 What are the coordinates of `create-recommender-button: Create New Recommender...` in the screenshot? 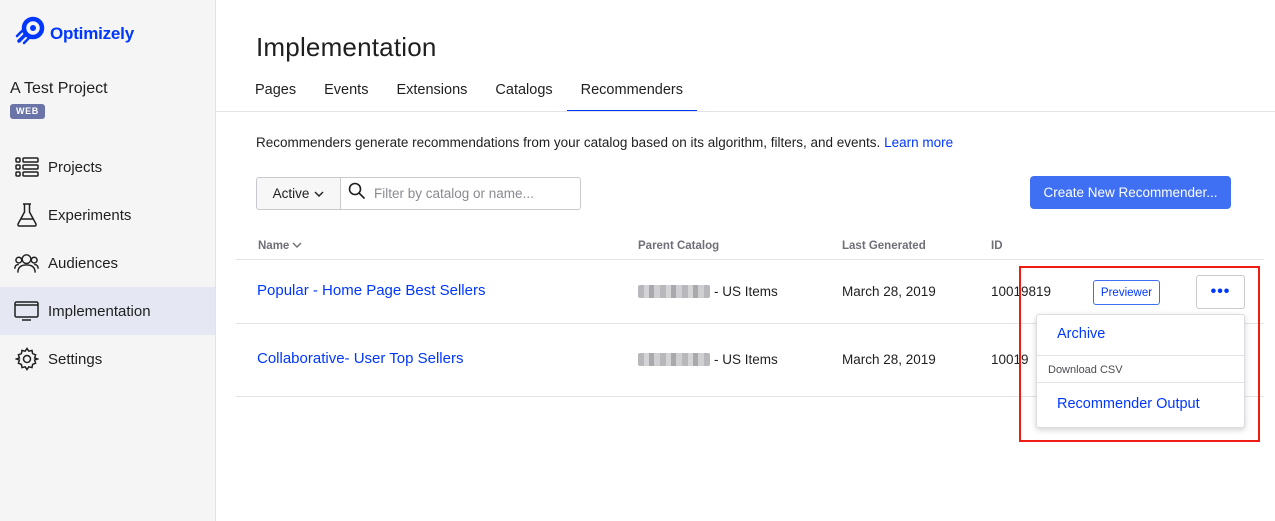 It's located at (1130, 192).